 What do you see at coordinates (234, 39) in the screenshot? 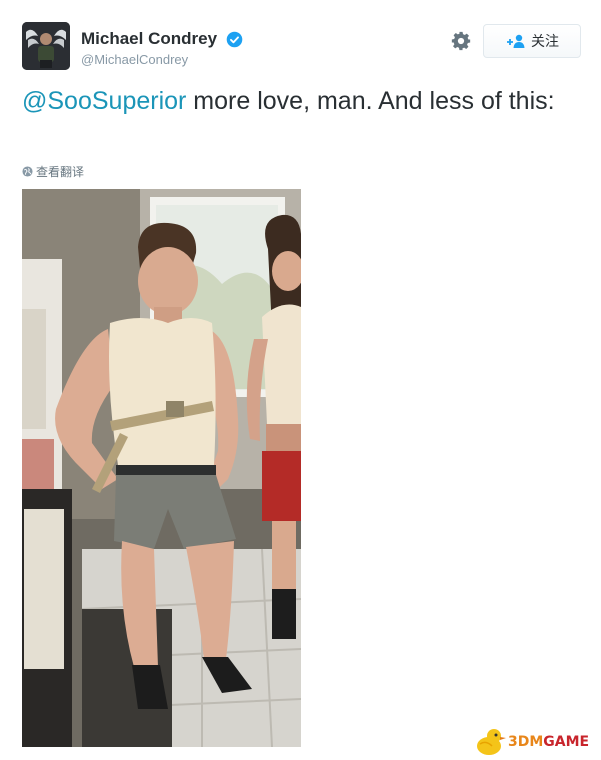
I see `verified-badge-icon` at bounding box center [234, 39].